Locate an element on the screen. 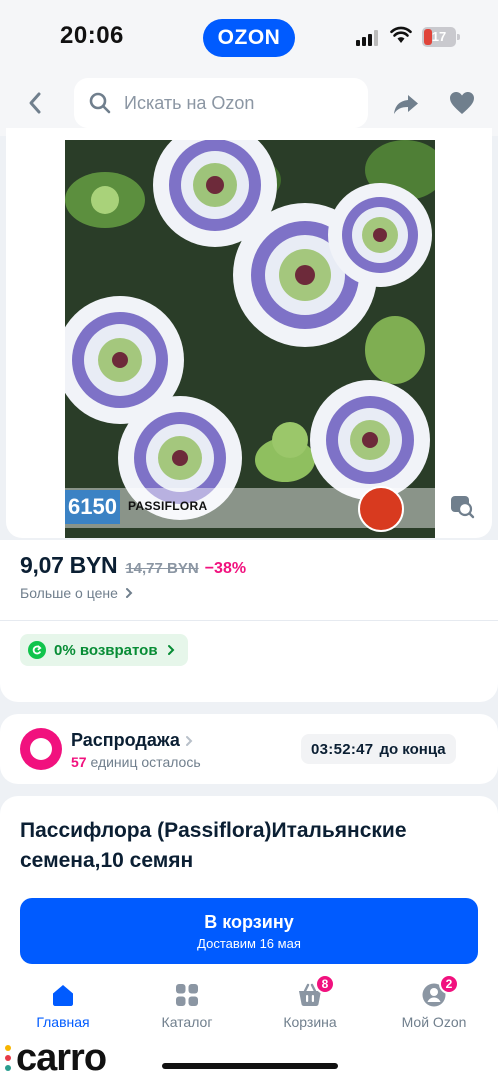 This screenshot has height=1080, width=498. heart-icon is located at coordinates (462, 103).